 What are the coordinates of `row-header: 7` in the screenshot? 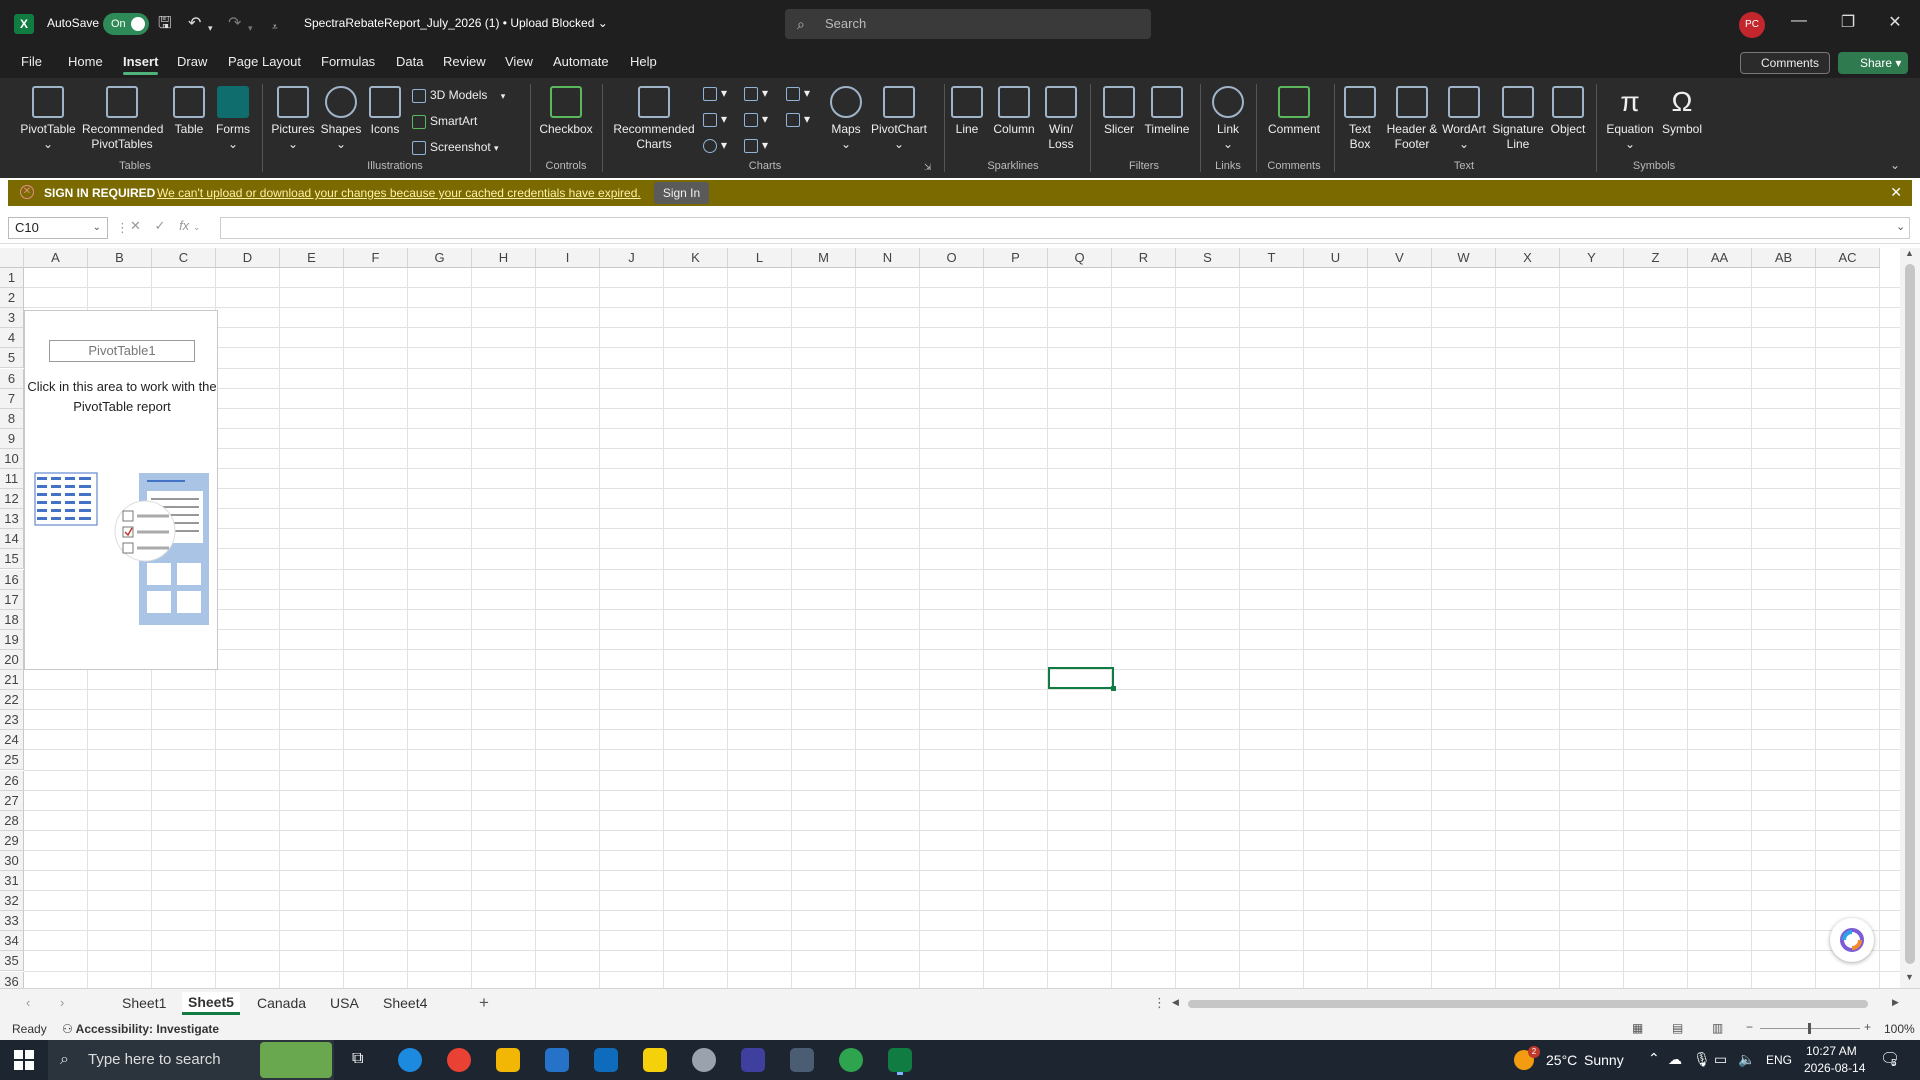 It's located at (12, 398).